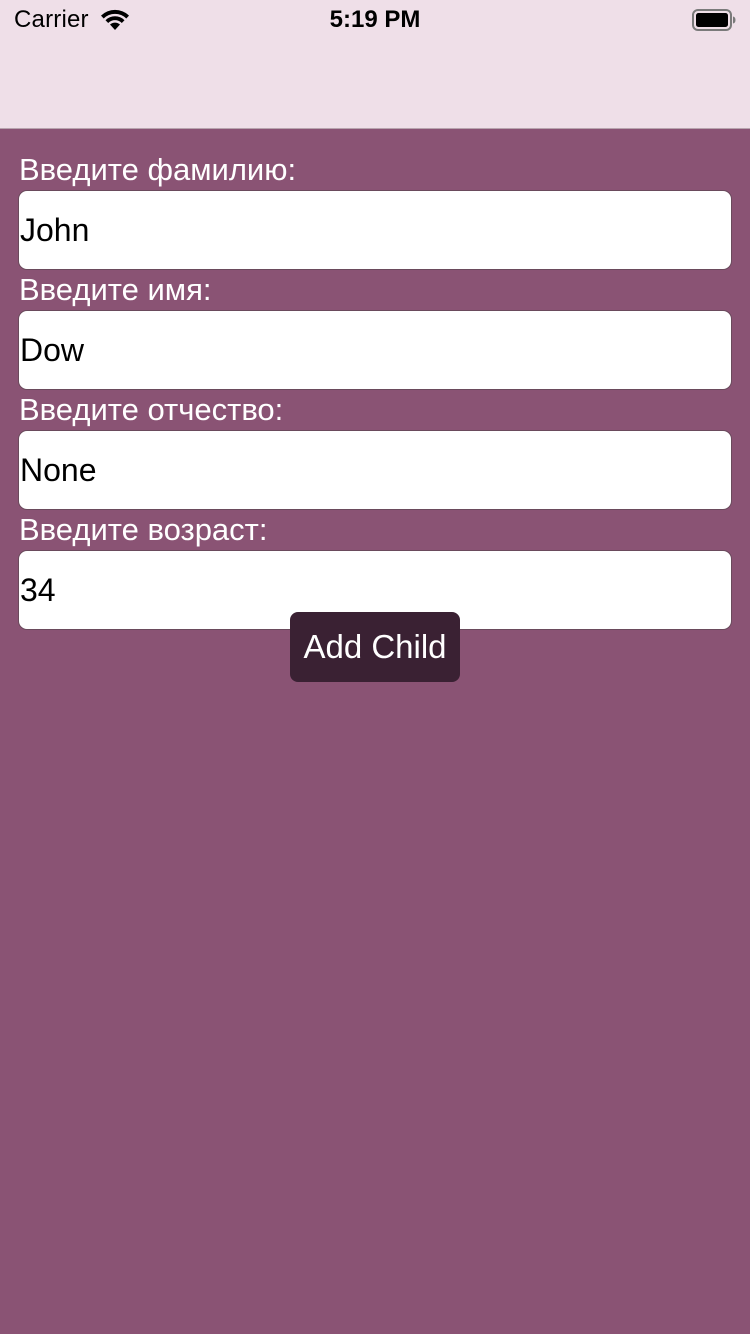 The image size is (750, 1334). What do you see at coordinates (143, 529) in the screenshot?
I see `age-label: Введите возраст:` at bounding box center [143, 529].